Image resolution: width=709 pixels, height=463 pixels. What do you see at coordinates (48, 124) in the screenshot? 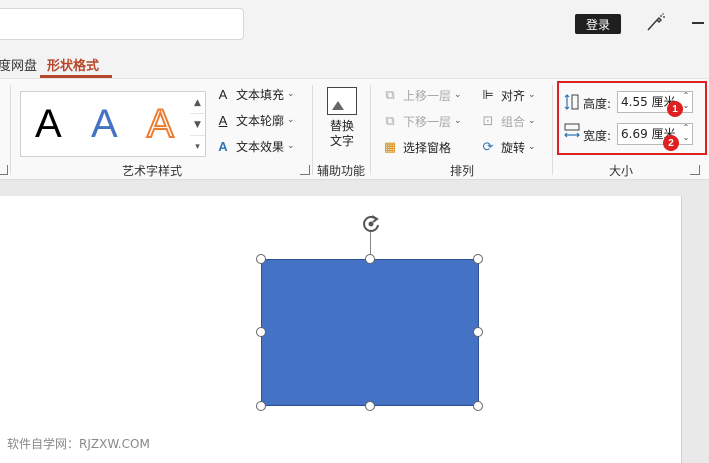
I see `wordart-style-black: A` at bounding box center [48, 124].